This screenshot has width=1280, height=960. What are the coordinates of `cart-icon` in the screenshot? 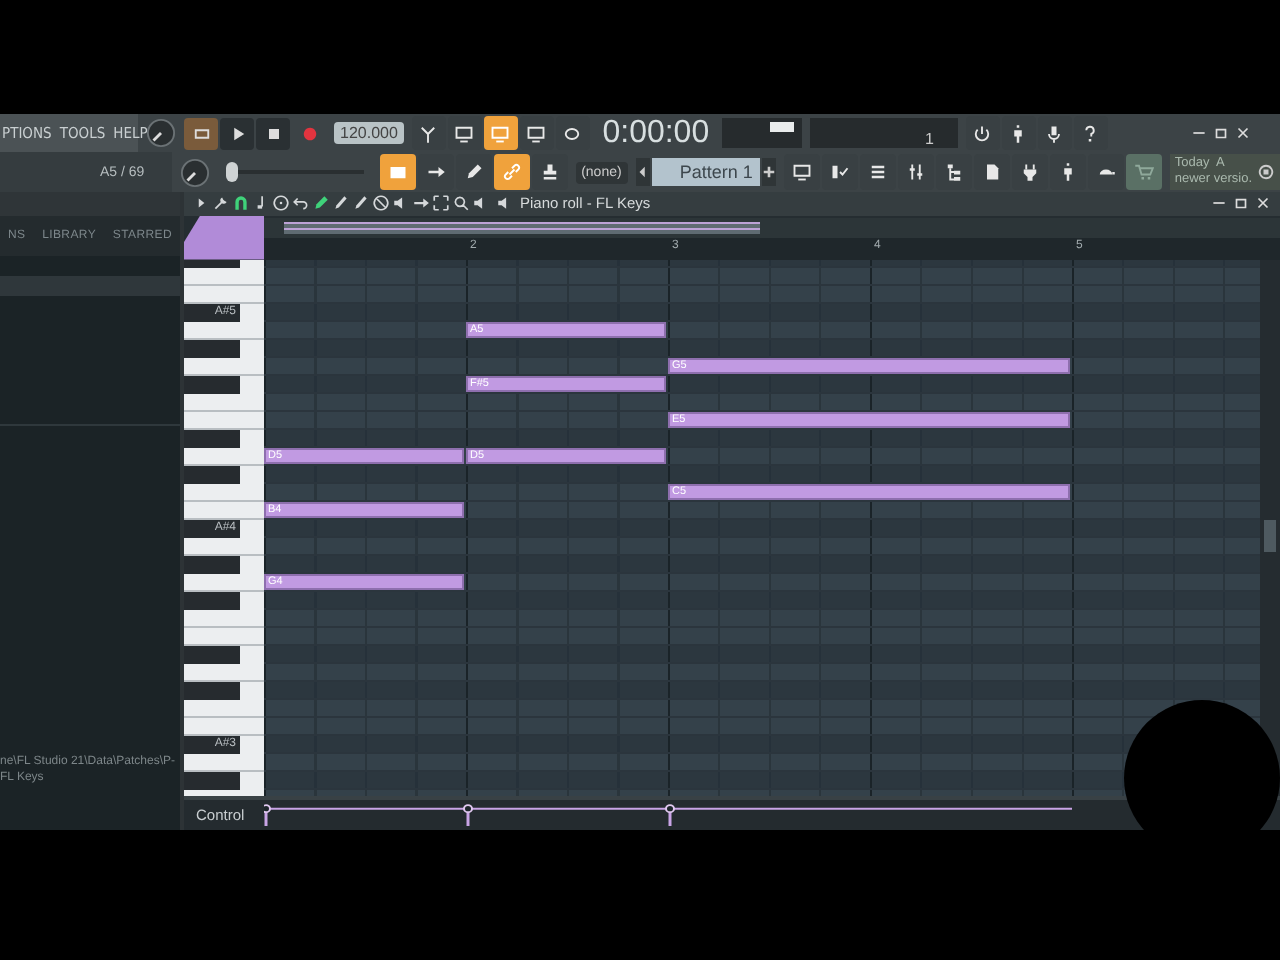 It's located at (1144, 172).